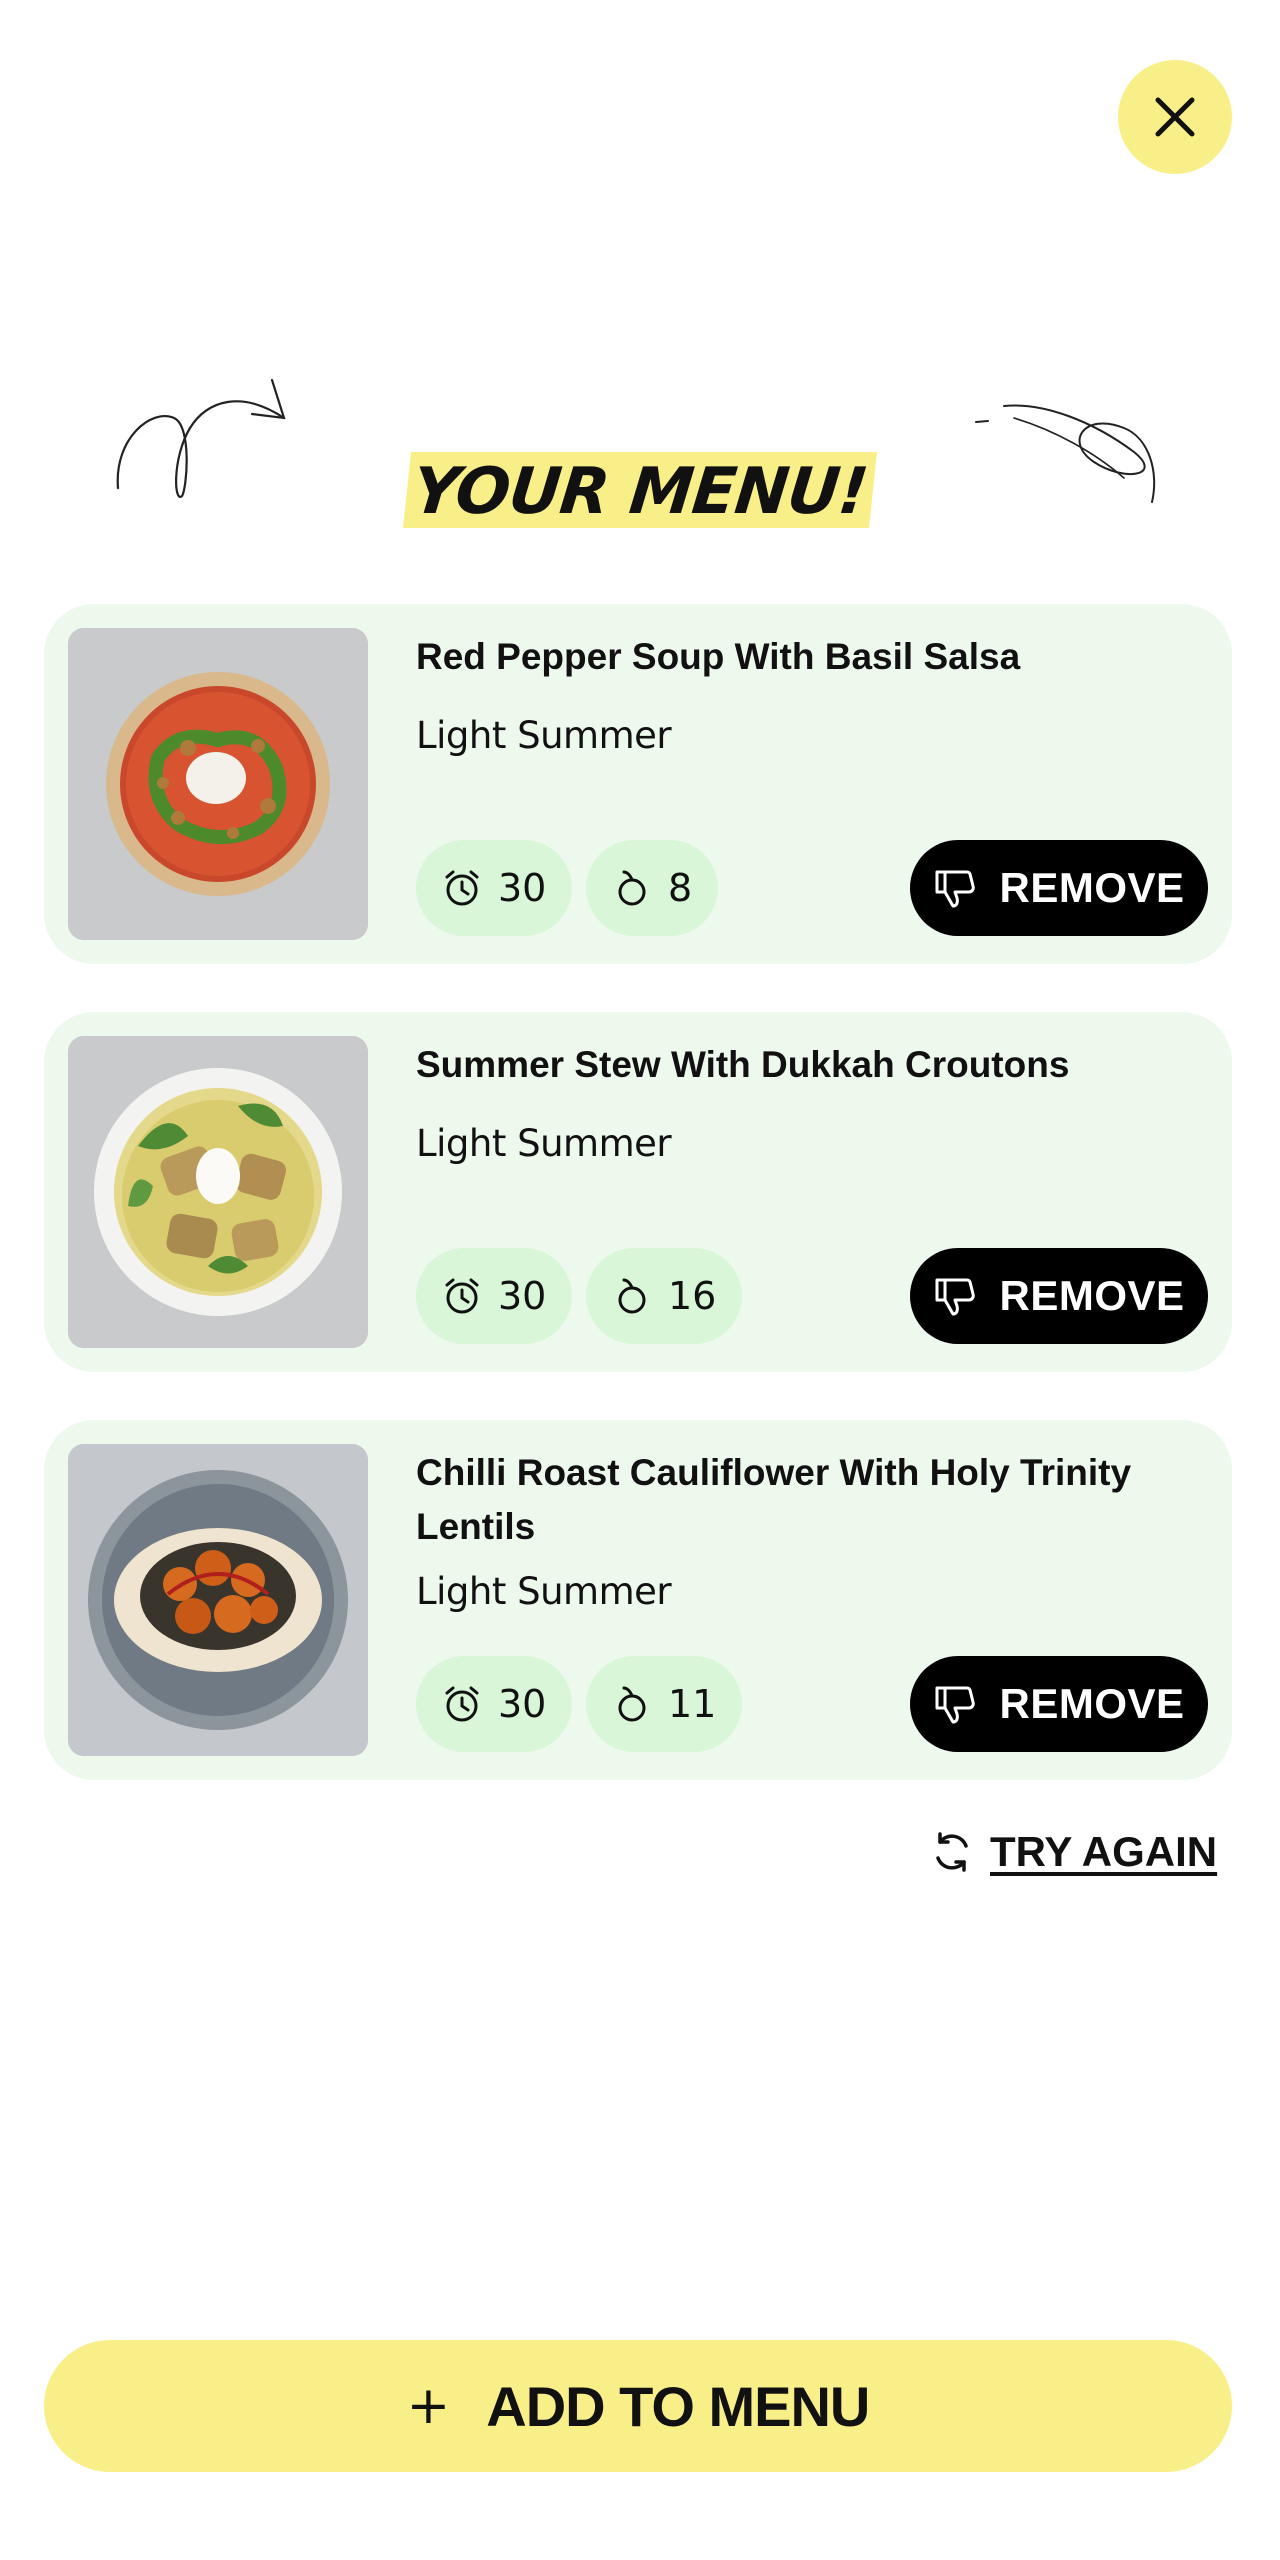 This screenshot has height=2560, width=1280. Describe the element at coordinates (718, 656) in the screenshot. I see `recipe-title: Red Pepper Soup With Basil Salsa` at that location.